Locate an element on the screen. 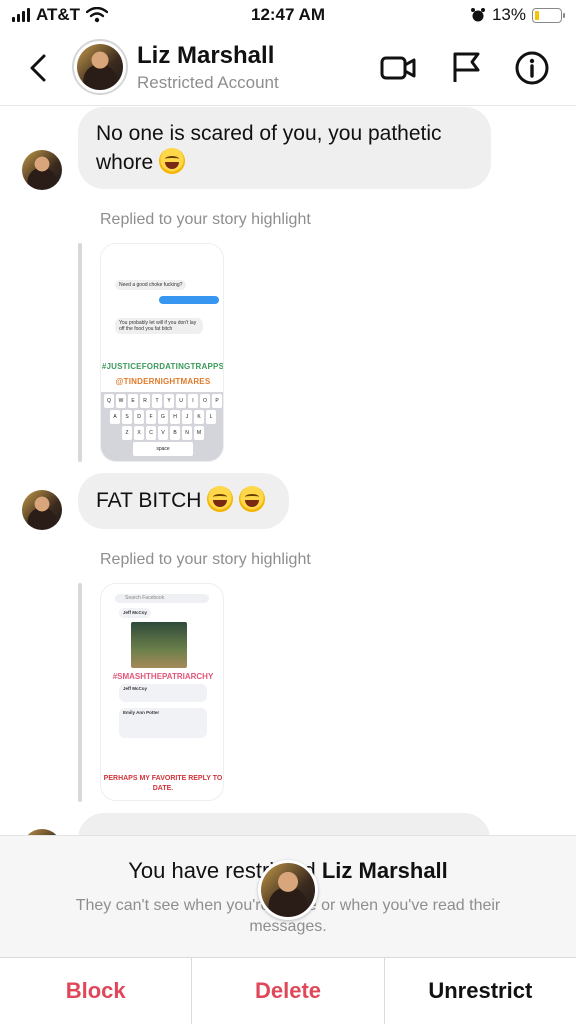 The height and width of the screenshot is (1024, 576). chat-header: Liz Marshall Restricted Account is located at coordinates (288, 68).